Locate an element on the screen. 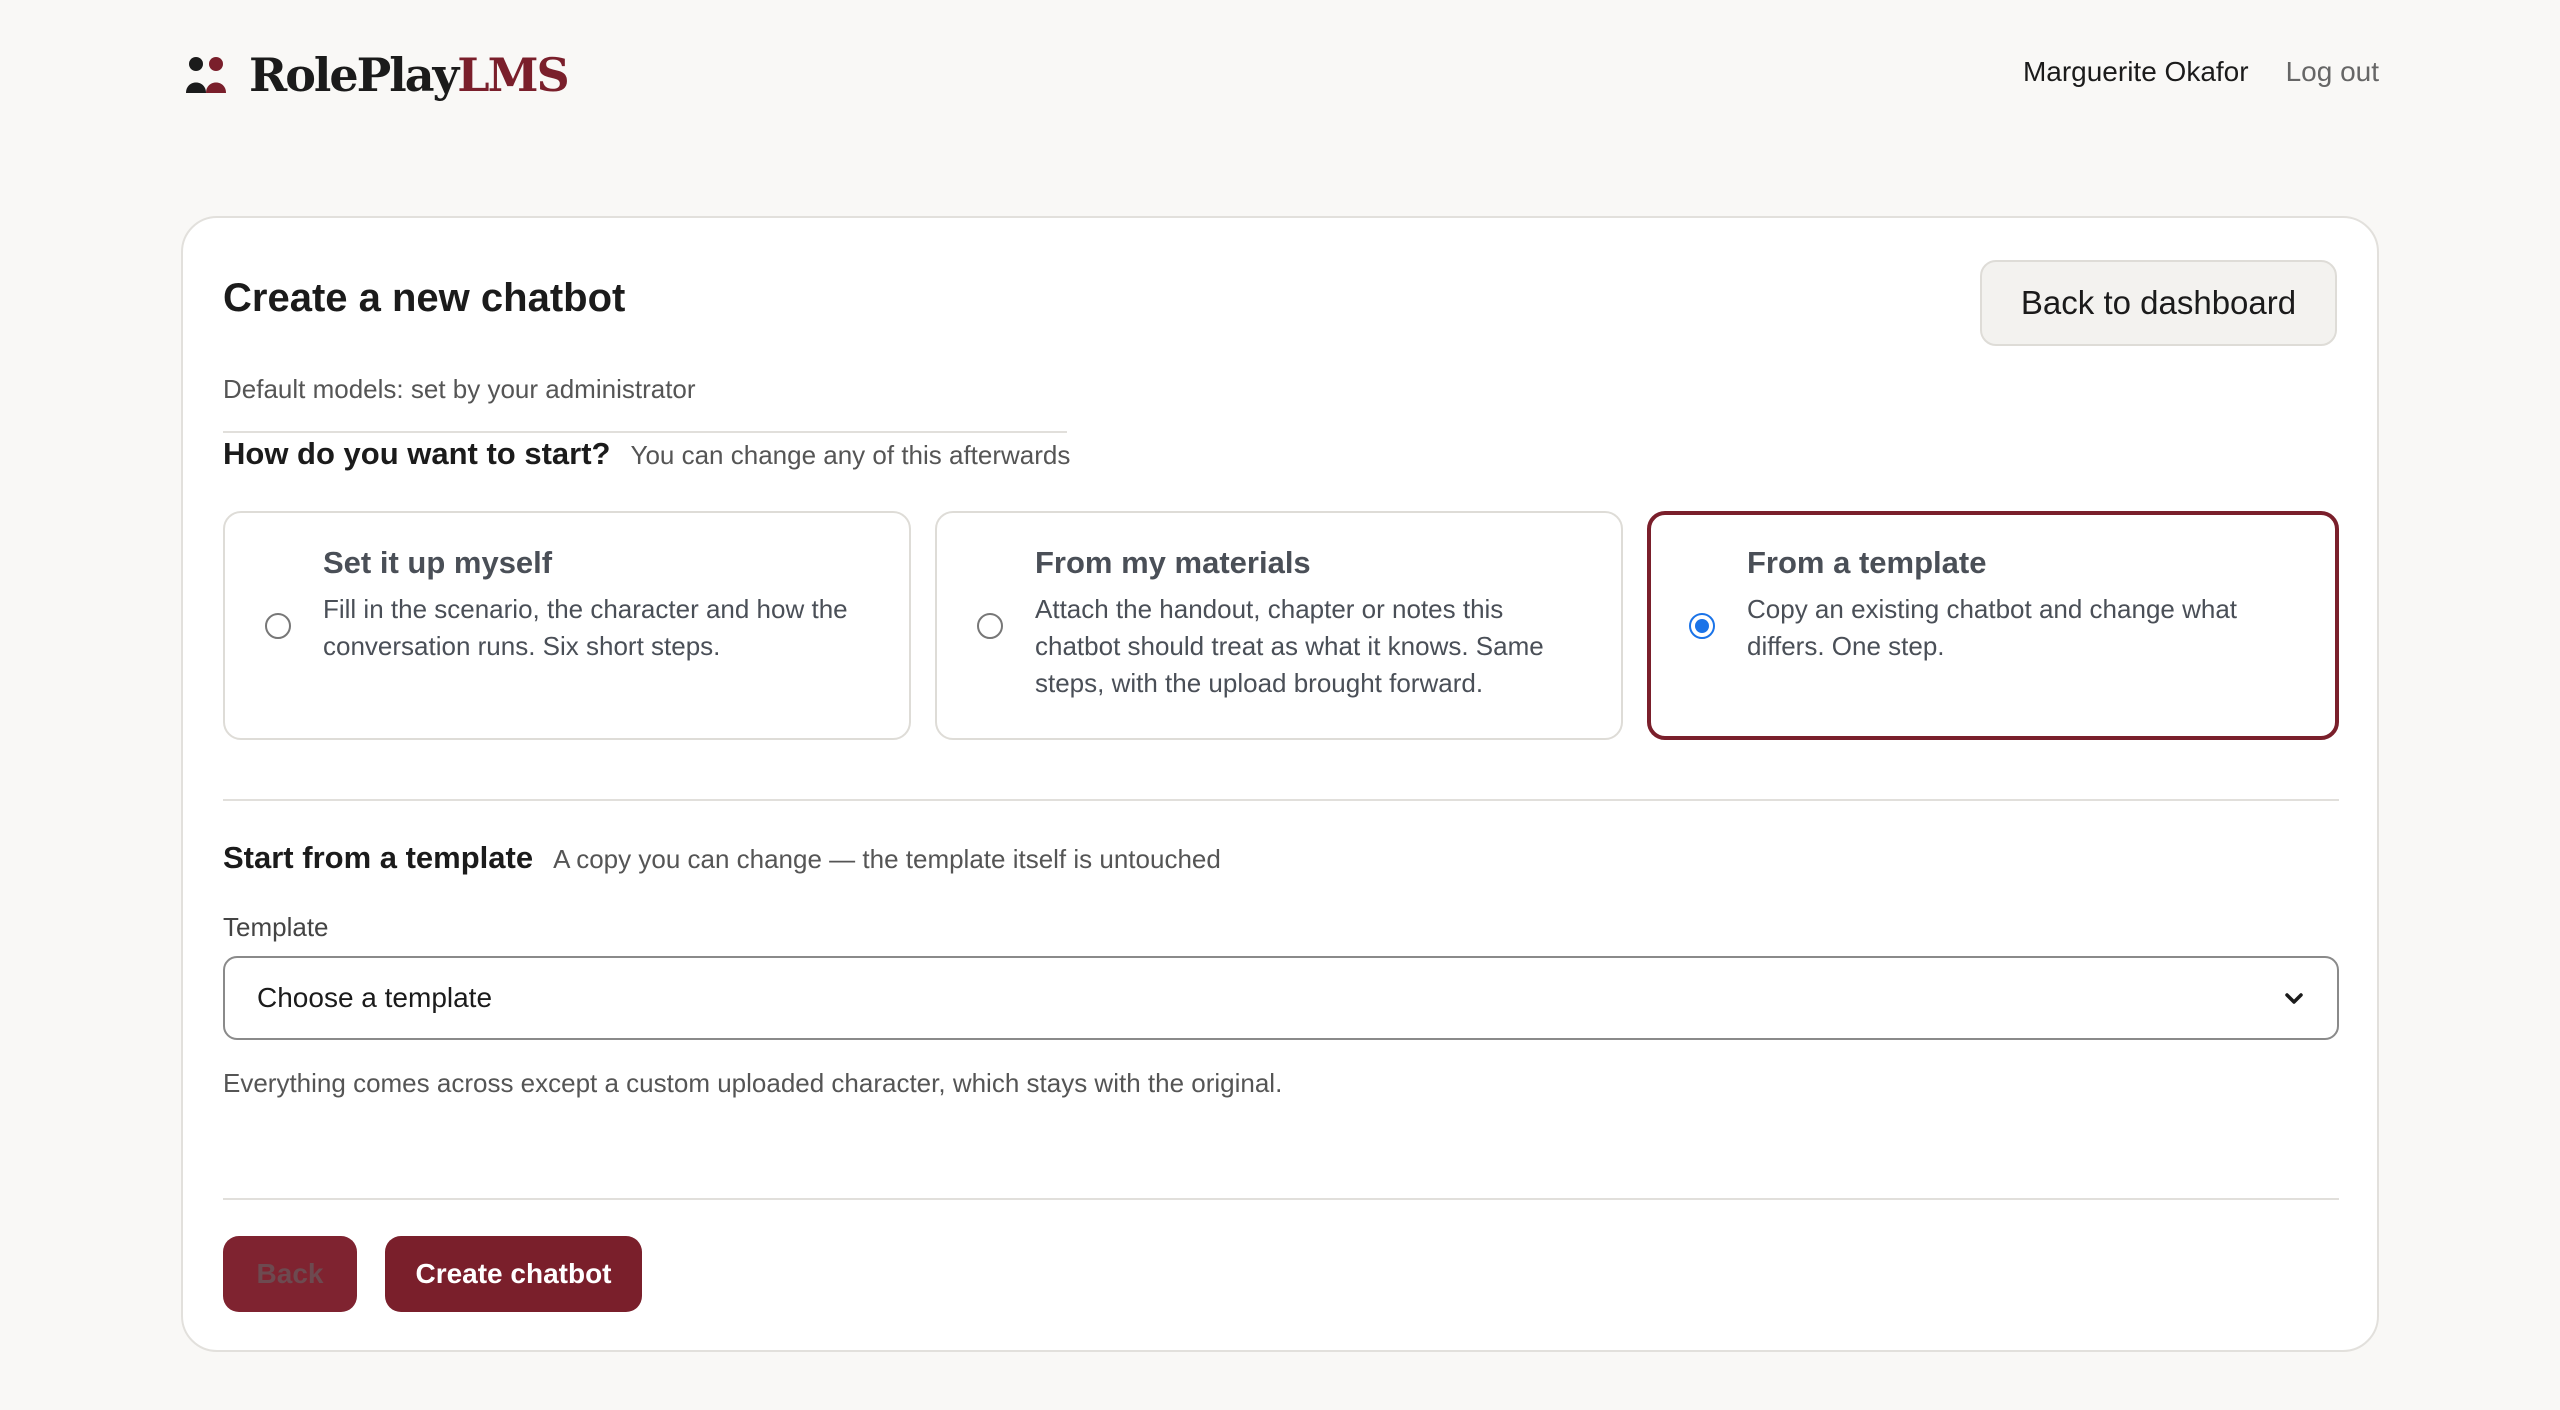 This screenshot has height=1410, width=2560. user-nav: Marguerite Okafor Log out is located at coordinates (2201, 72).